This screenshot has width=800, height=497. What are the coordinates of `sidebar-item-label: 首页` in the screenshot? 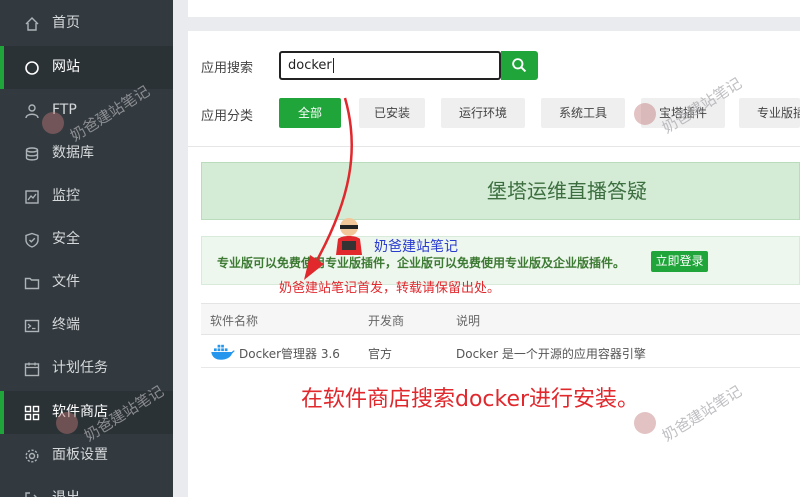 It's located at (66, 23).